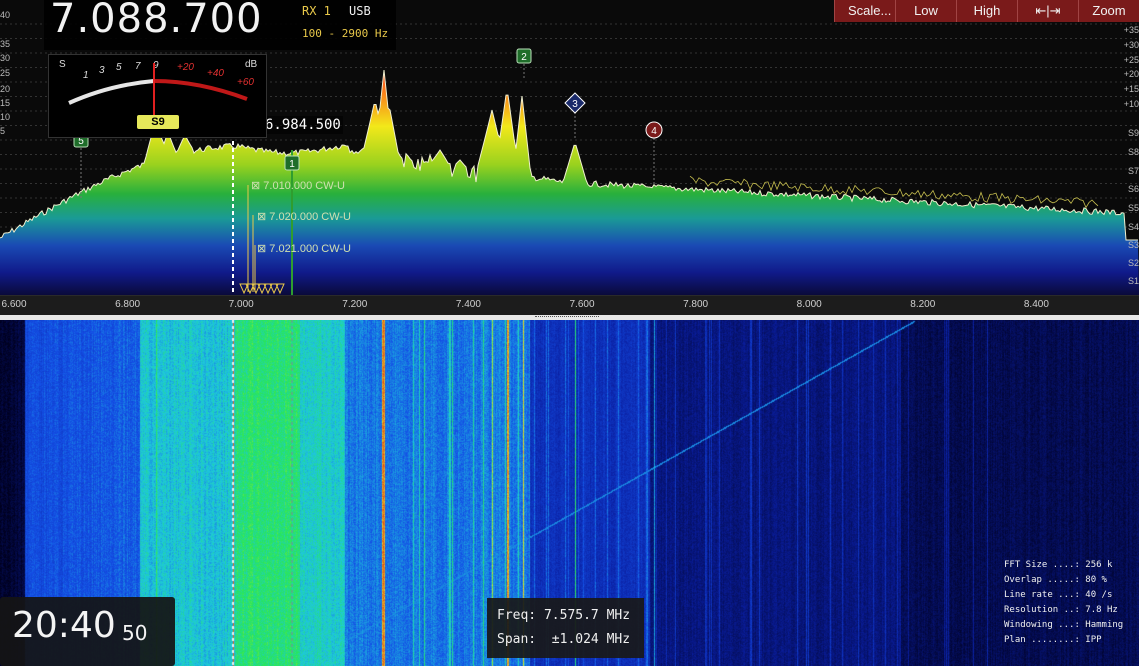 Image resolution: width=1139 pixels, height=666 pixels. Describe the element at coordinates (304, 216) in the screenshot. I see `spot-label: ⊠ 7.020.000 CW-U` at that location.